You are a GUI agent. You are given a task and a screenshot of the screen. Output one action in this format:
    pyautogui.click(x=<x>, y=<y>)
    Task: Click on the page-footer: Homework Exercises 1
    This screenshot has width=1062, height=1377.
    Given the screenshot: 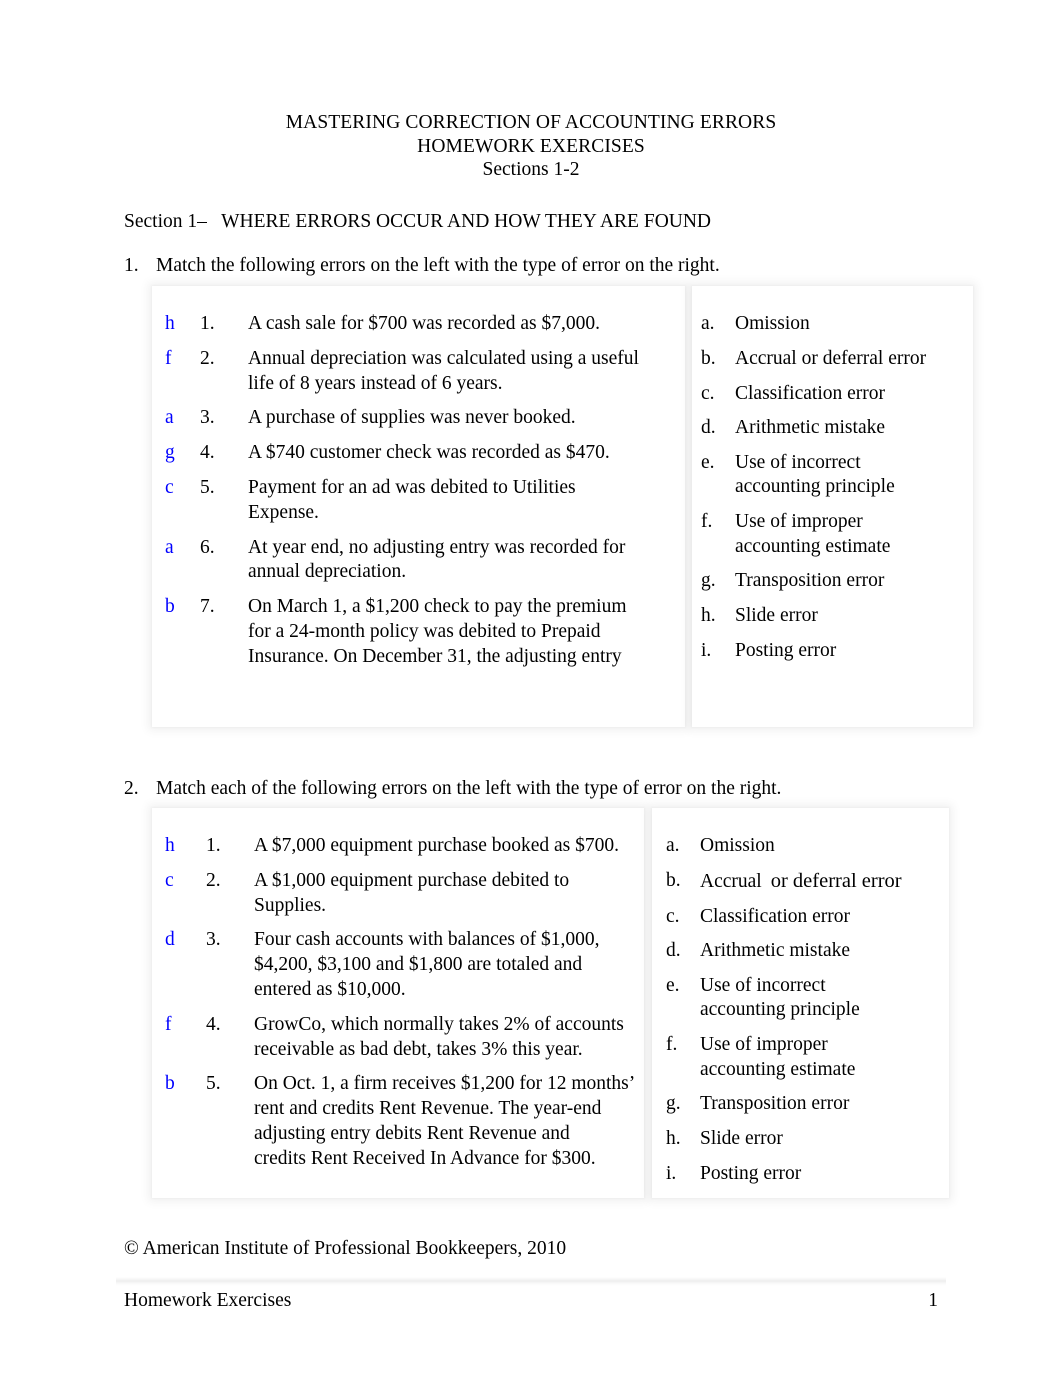 What is the action you would take?
    pyautogui.click(x=531, y=1301)
    